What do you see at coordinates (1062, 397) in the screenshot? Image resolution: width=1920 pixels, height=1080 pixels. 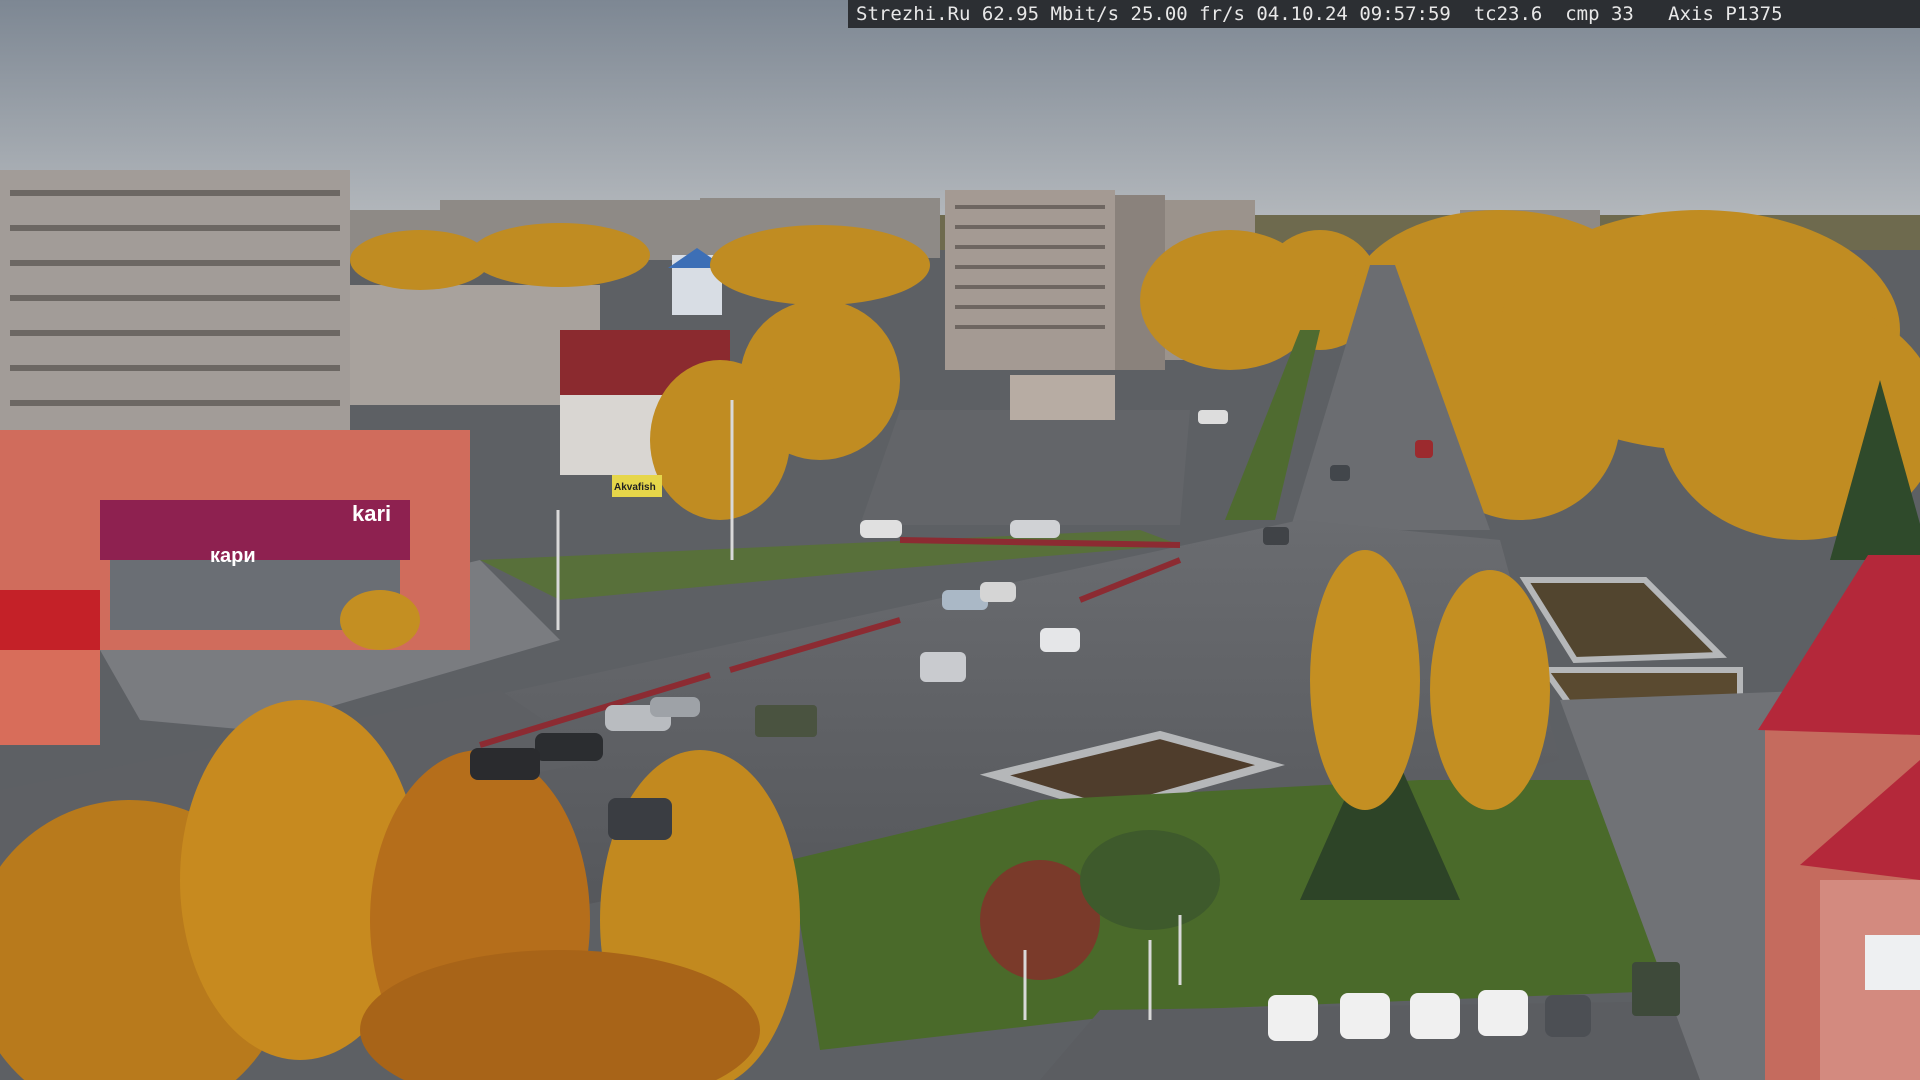 I see `small-building` at bounding box center [1062, 397].